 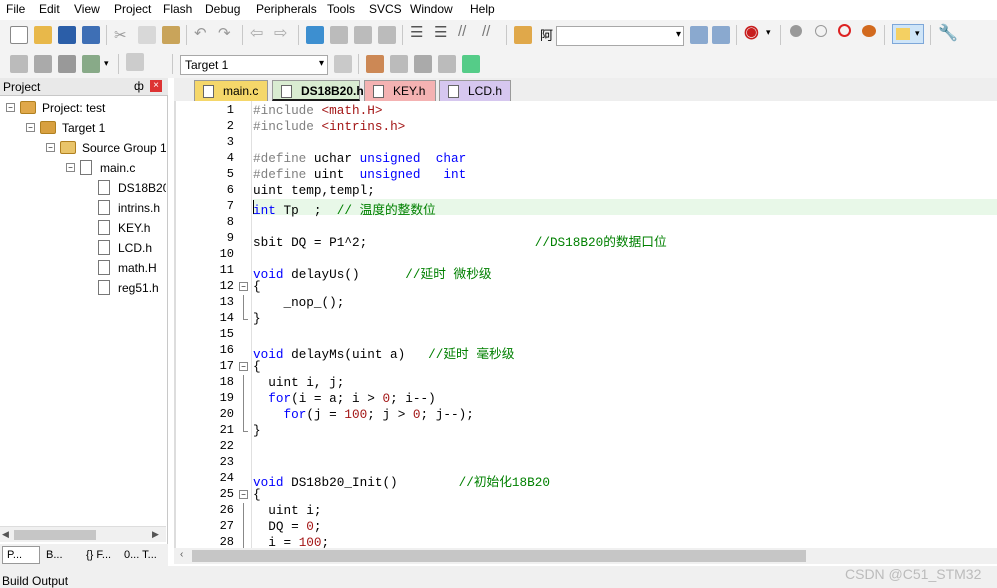 What do you see at coordinates (844, 30) in the screenshot?
I see `breakpoint-clear-icon` at bounding box center [844, 30].